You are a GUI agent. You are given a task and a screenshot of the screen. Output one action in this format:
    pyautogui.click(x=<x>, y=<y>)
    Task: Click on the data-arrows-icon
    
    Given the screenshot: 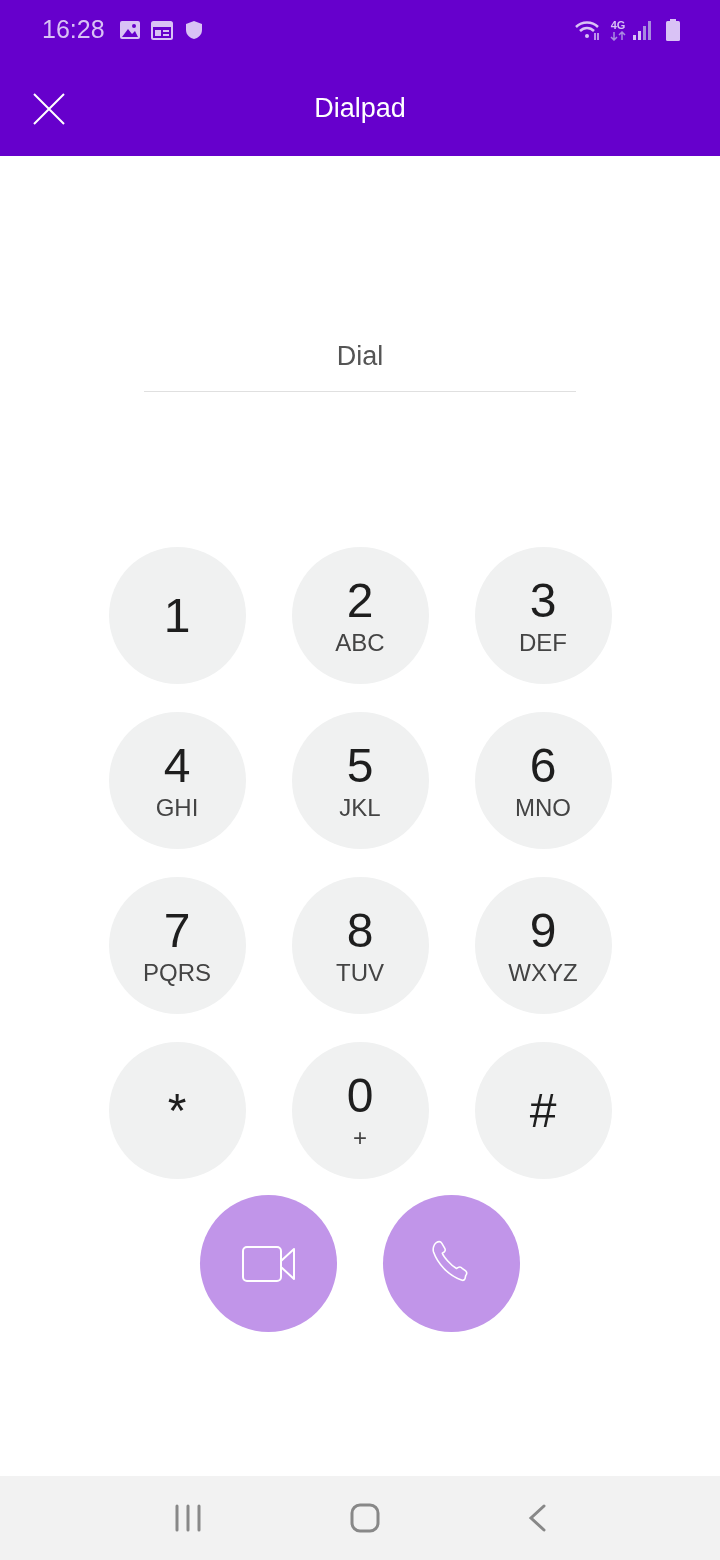 What is the action you would take?
    pyautogui.click(x=618, y=35)
    